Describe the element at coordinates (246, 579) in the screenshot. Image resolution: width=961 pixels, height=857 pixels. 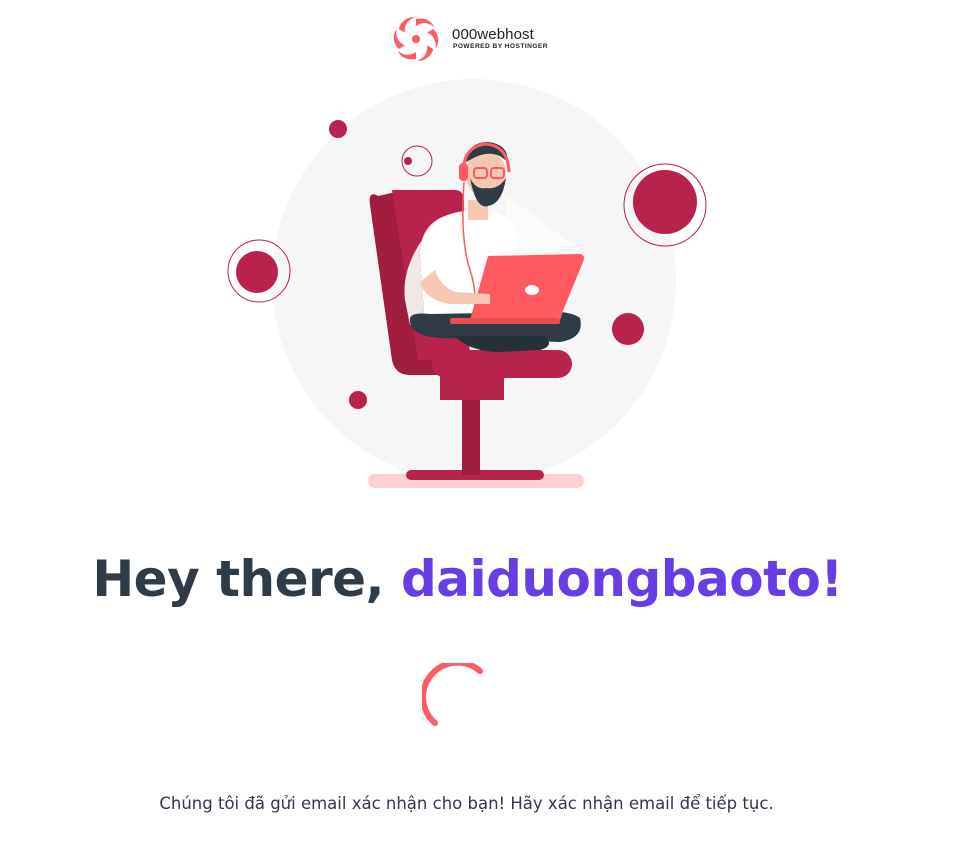
I see `greeting-prefix: Hey there,` at that location.